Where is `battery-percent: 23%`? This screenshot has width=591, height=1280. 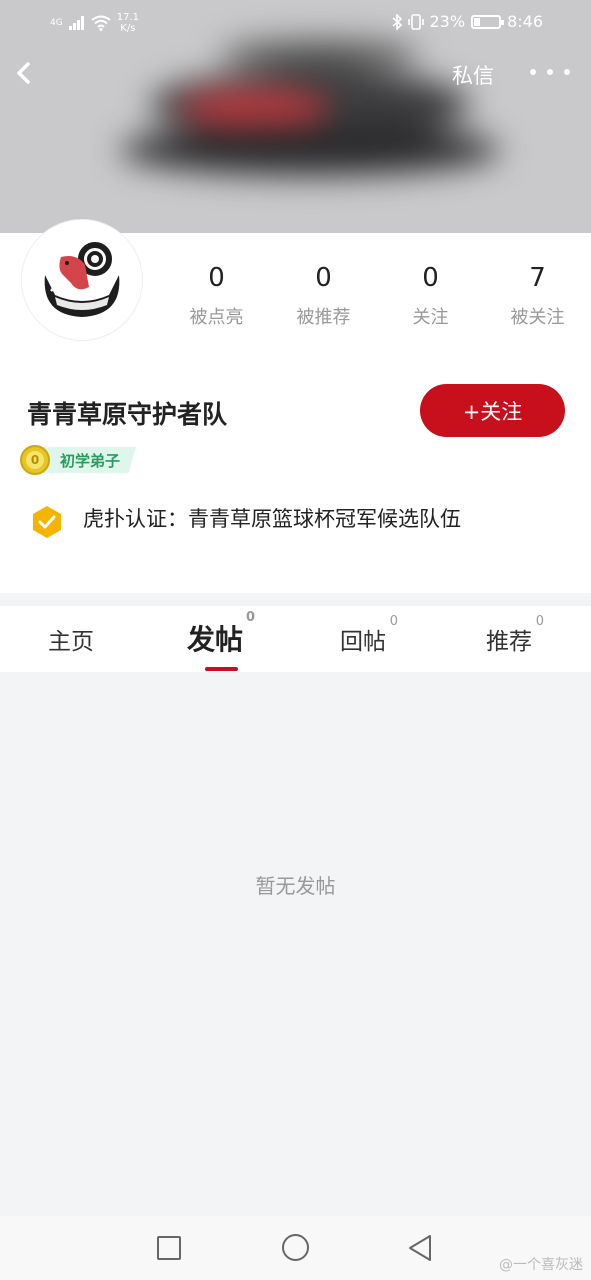 battery-percent: 23% is located at coordinates (447, 21).